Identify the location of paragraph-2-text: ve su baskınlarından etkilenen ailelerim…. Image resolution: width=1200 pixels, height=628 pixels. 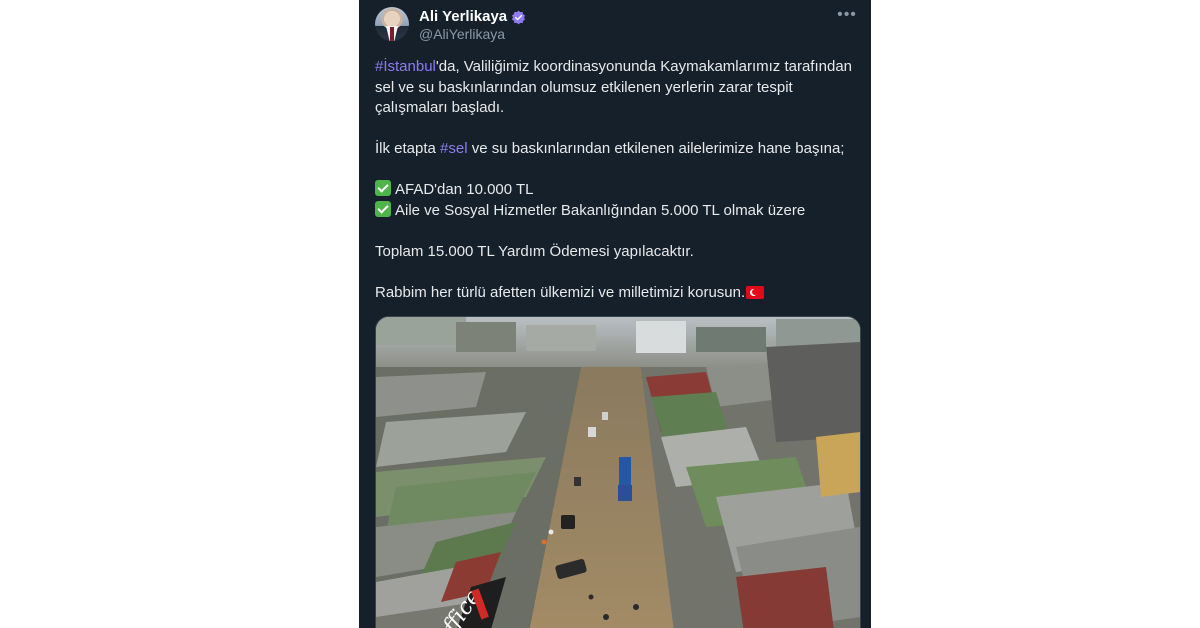
(656, 148).